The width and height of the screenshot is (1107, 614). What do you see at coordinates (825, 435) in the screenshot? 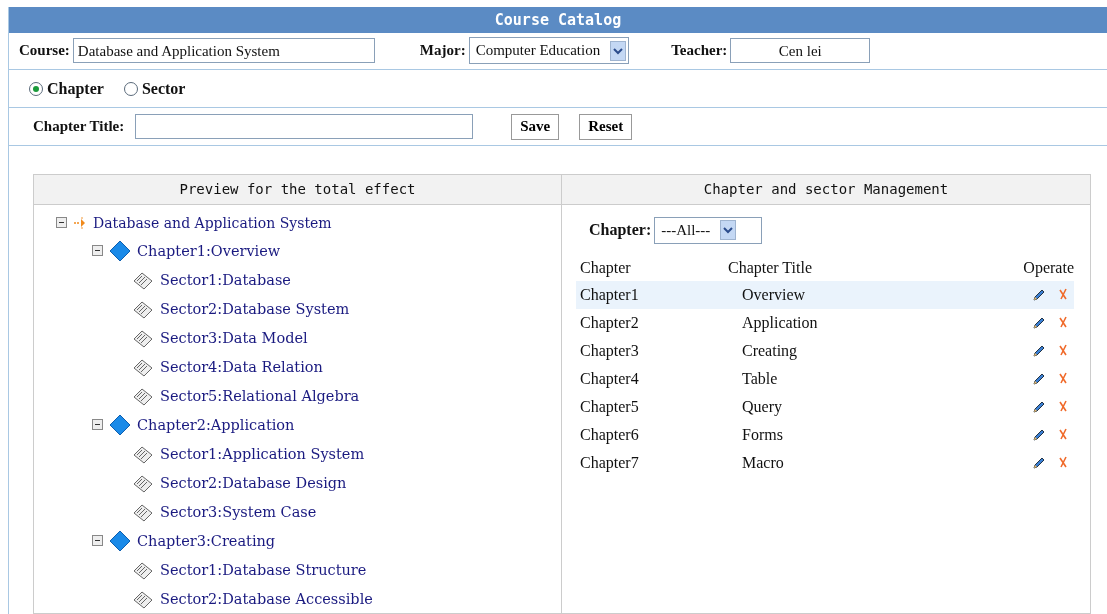
I see `table-row: Chapter6 Forms` at bounding box center [825, 435].